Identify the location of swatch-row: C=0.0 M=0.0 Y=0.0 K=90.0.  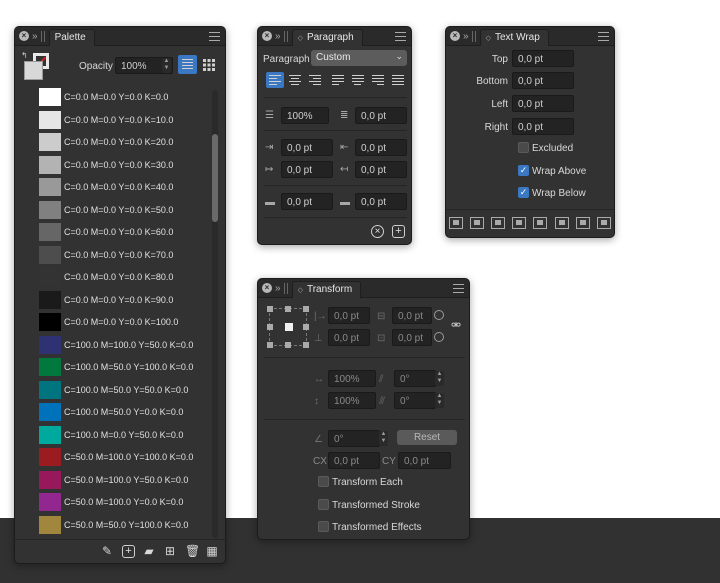
(106, 300).